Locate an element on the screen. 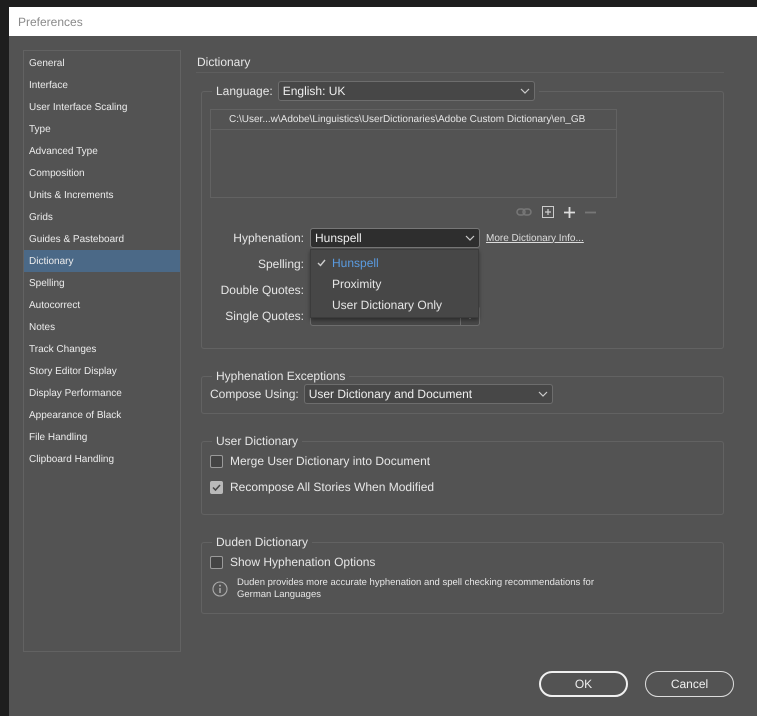  sidebar-item: Story Editor Display is located at coordinates (102, 371).